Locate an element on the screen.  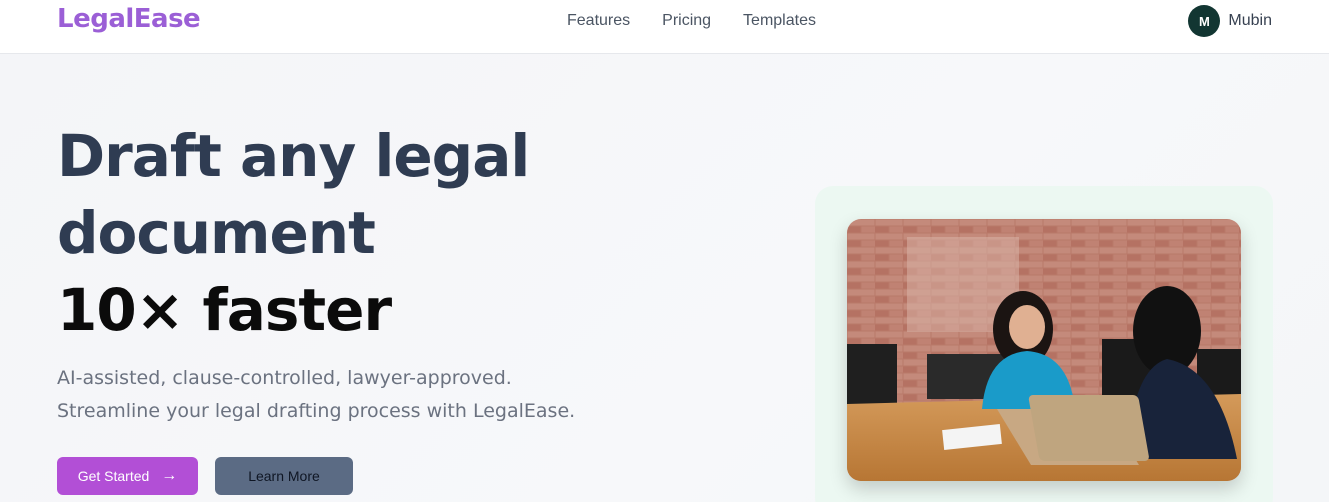
avatar: M is located at coordinates (1204, 21).